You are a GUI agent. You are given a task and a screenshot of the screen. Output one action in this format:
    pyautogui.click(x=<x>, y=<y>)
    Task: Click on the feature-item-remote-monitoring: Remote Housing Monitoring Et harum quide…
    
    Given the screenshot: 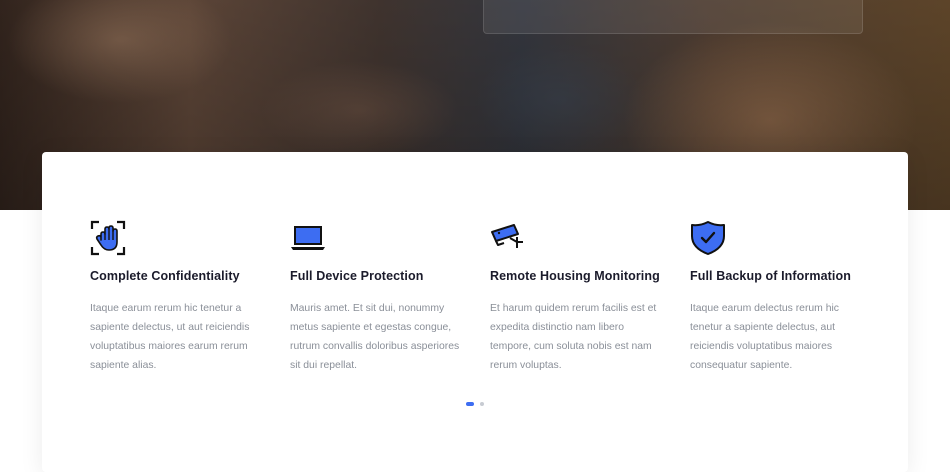 What is the action you would take?
    pyautogui.click(x=575, y=297)
    